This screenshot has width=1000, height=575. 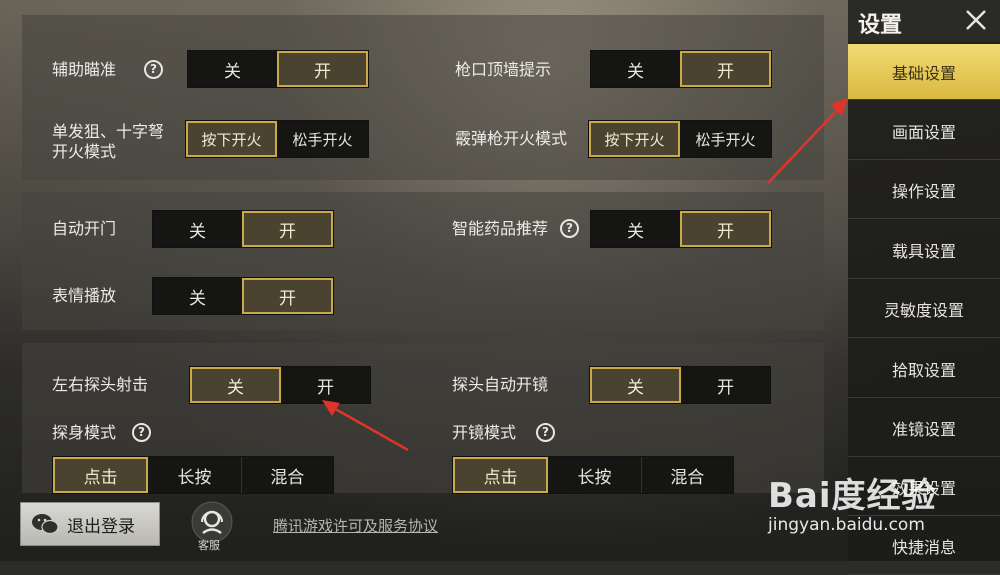 I want to click on nav-control-settings: 操作设置, so click(x=924, y=190).